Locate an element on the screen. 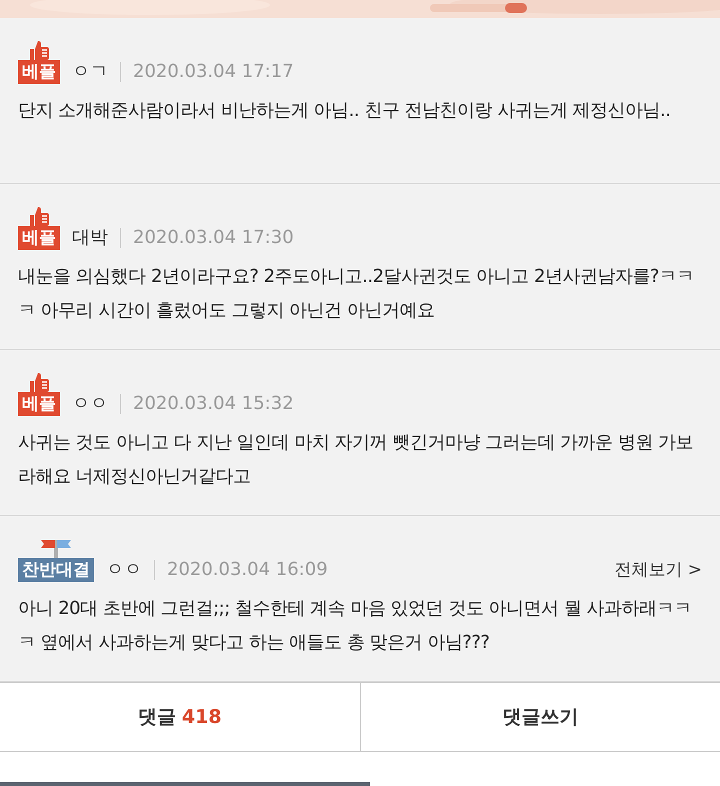 This screenshot has height=786, width=720. comment-text: 단지 소개해준사람이라서 비난하는게 아님.. 친구 전남친이랑 사귀는게 제정신아님.. is located at coordinates (345, 111).